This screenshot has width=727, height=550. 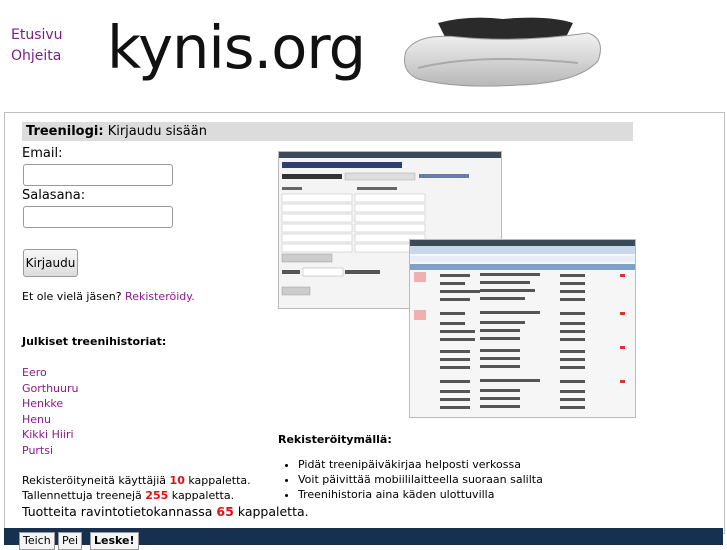 What do you see at coordinates (160, 296) in the screenshot?
I see `register-link: Rekisteröidy.` at bounding box center [160, 296].